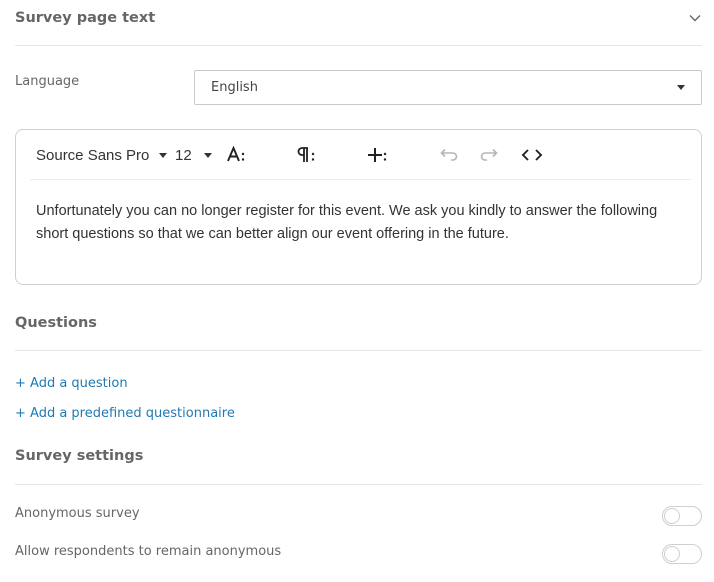  What do you see at coordinates (695, 18) in the screenshot?
I see `chevron-down-icon` at bounding box center [695, 18].